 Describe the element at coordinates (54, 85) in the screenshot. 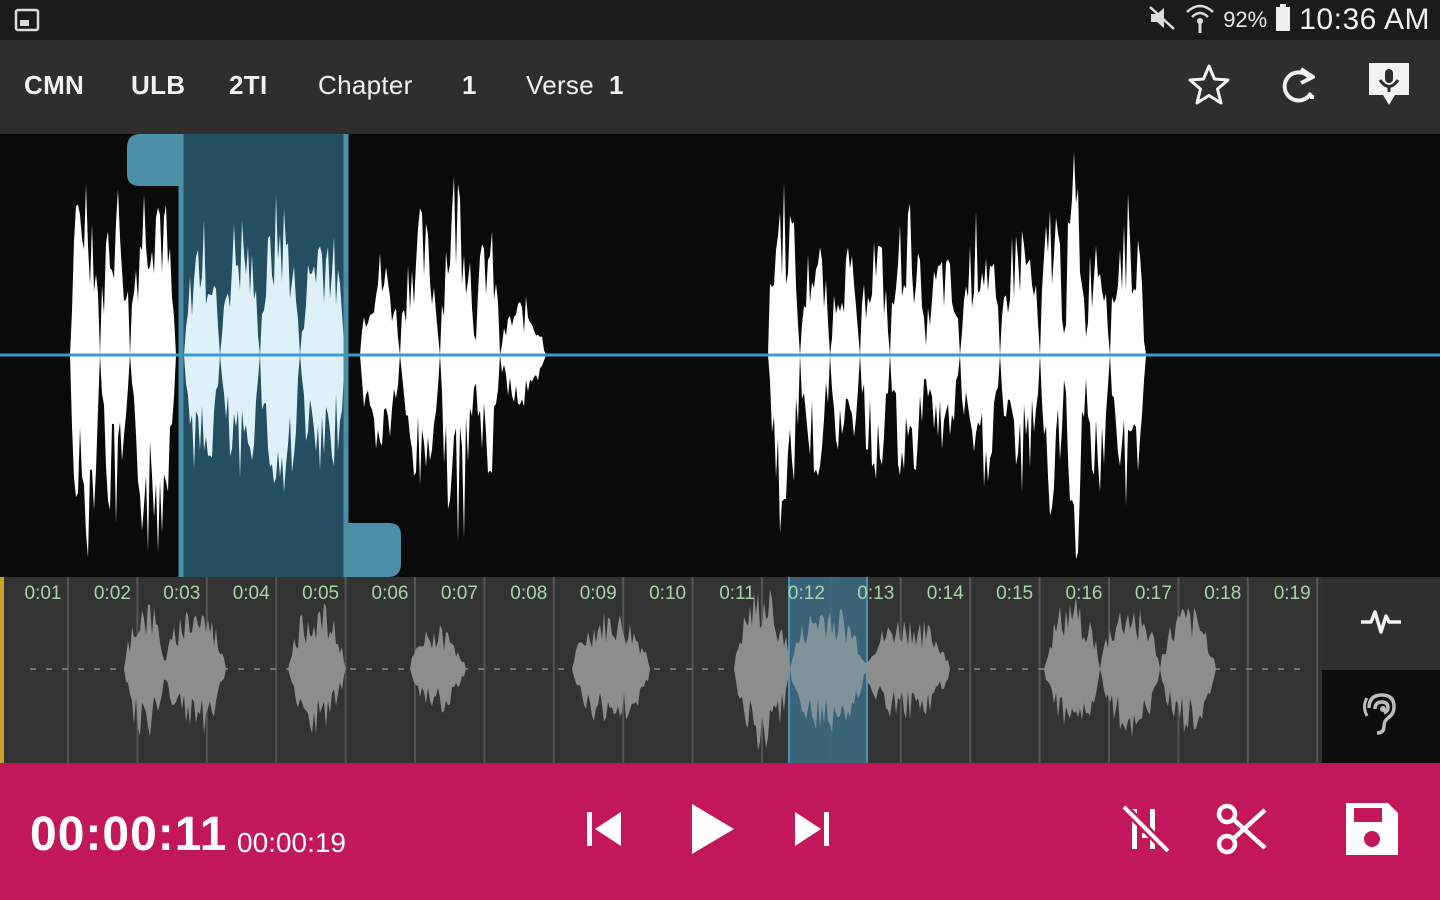

I see `language-selector: CMN` at that location.